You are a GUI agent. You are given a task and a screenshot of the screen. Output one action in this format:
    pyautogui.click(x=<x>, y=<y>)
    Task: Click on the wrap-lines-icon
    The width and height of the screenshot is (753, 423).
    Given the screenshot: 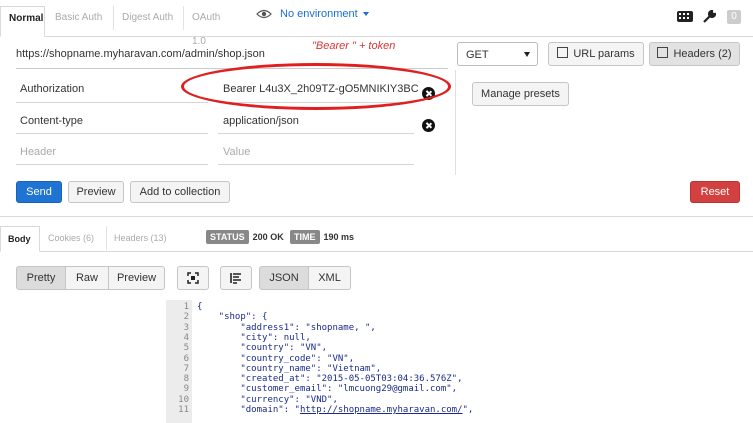 What is the action you would take?
    pyautogui.click(x=235, y=278)
    